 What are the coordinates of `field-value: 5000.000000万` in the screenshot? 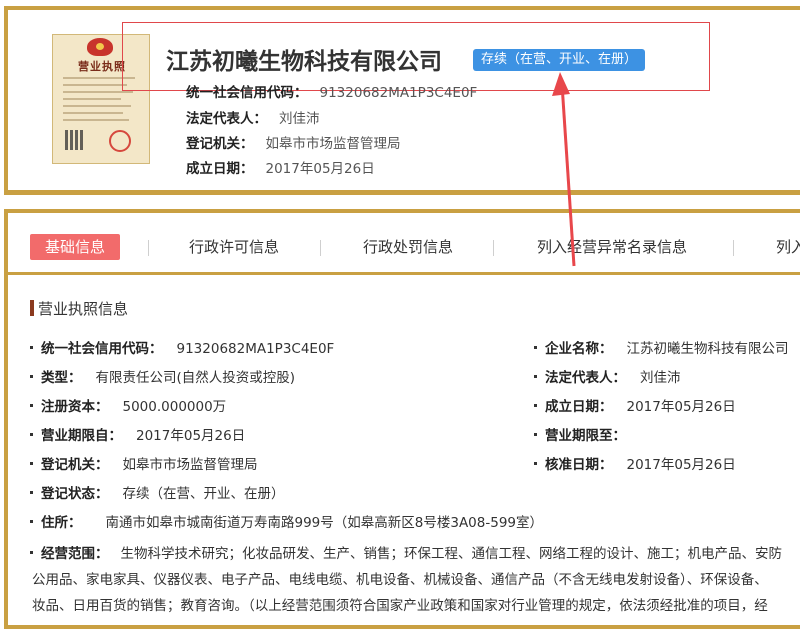 It's located at (174, 407).